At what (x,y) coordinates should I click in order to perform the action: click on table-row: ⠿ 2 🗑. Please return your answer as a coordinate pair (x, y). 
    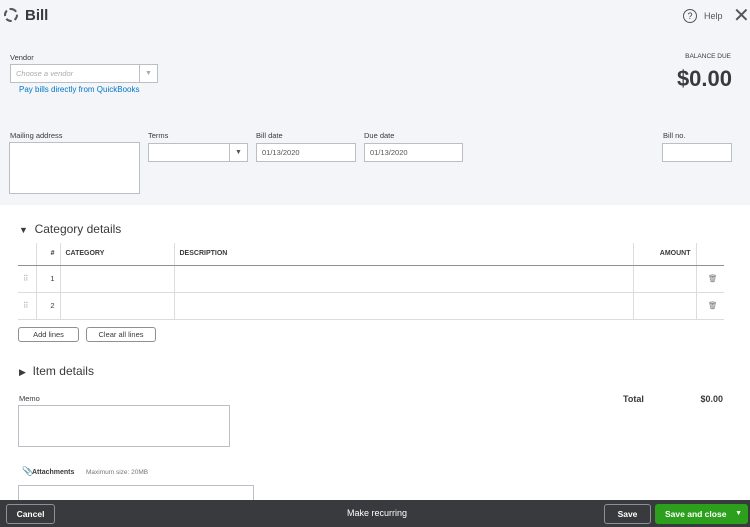
    Looking at the image, I should click on (371, 306).